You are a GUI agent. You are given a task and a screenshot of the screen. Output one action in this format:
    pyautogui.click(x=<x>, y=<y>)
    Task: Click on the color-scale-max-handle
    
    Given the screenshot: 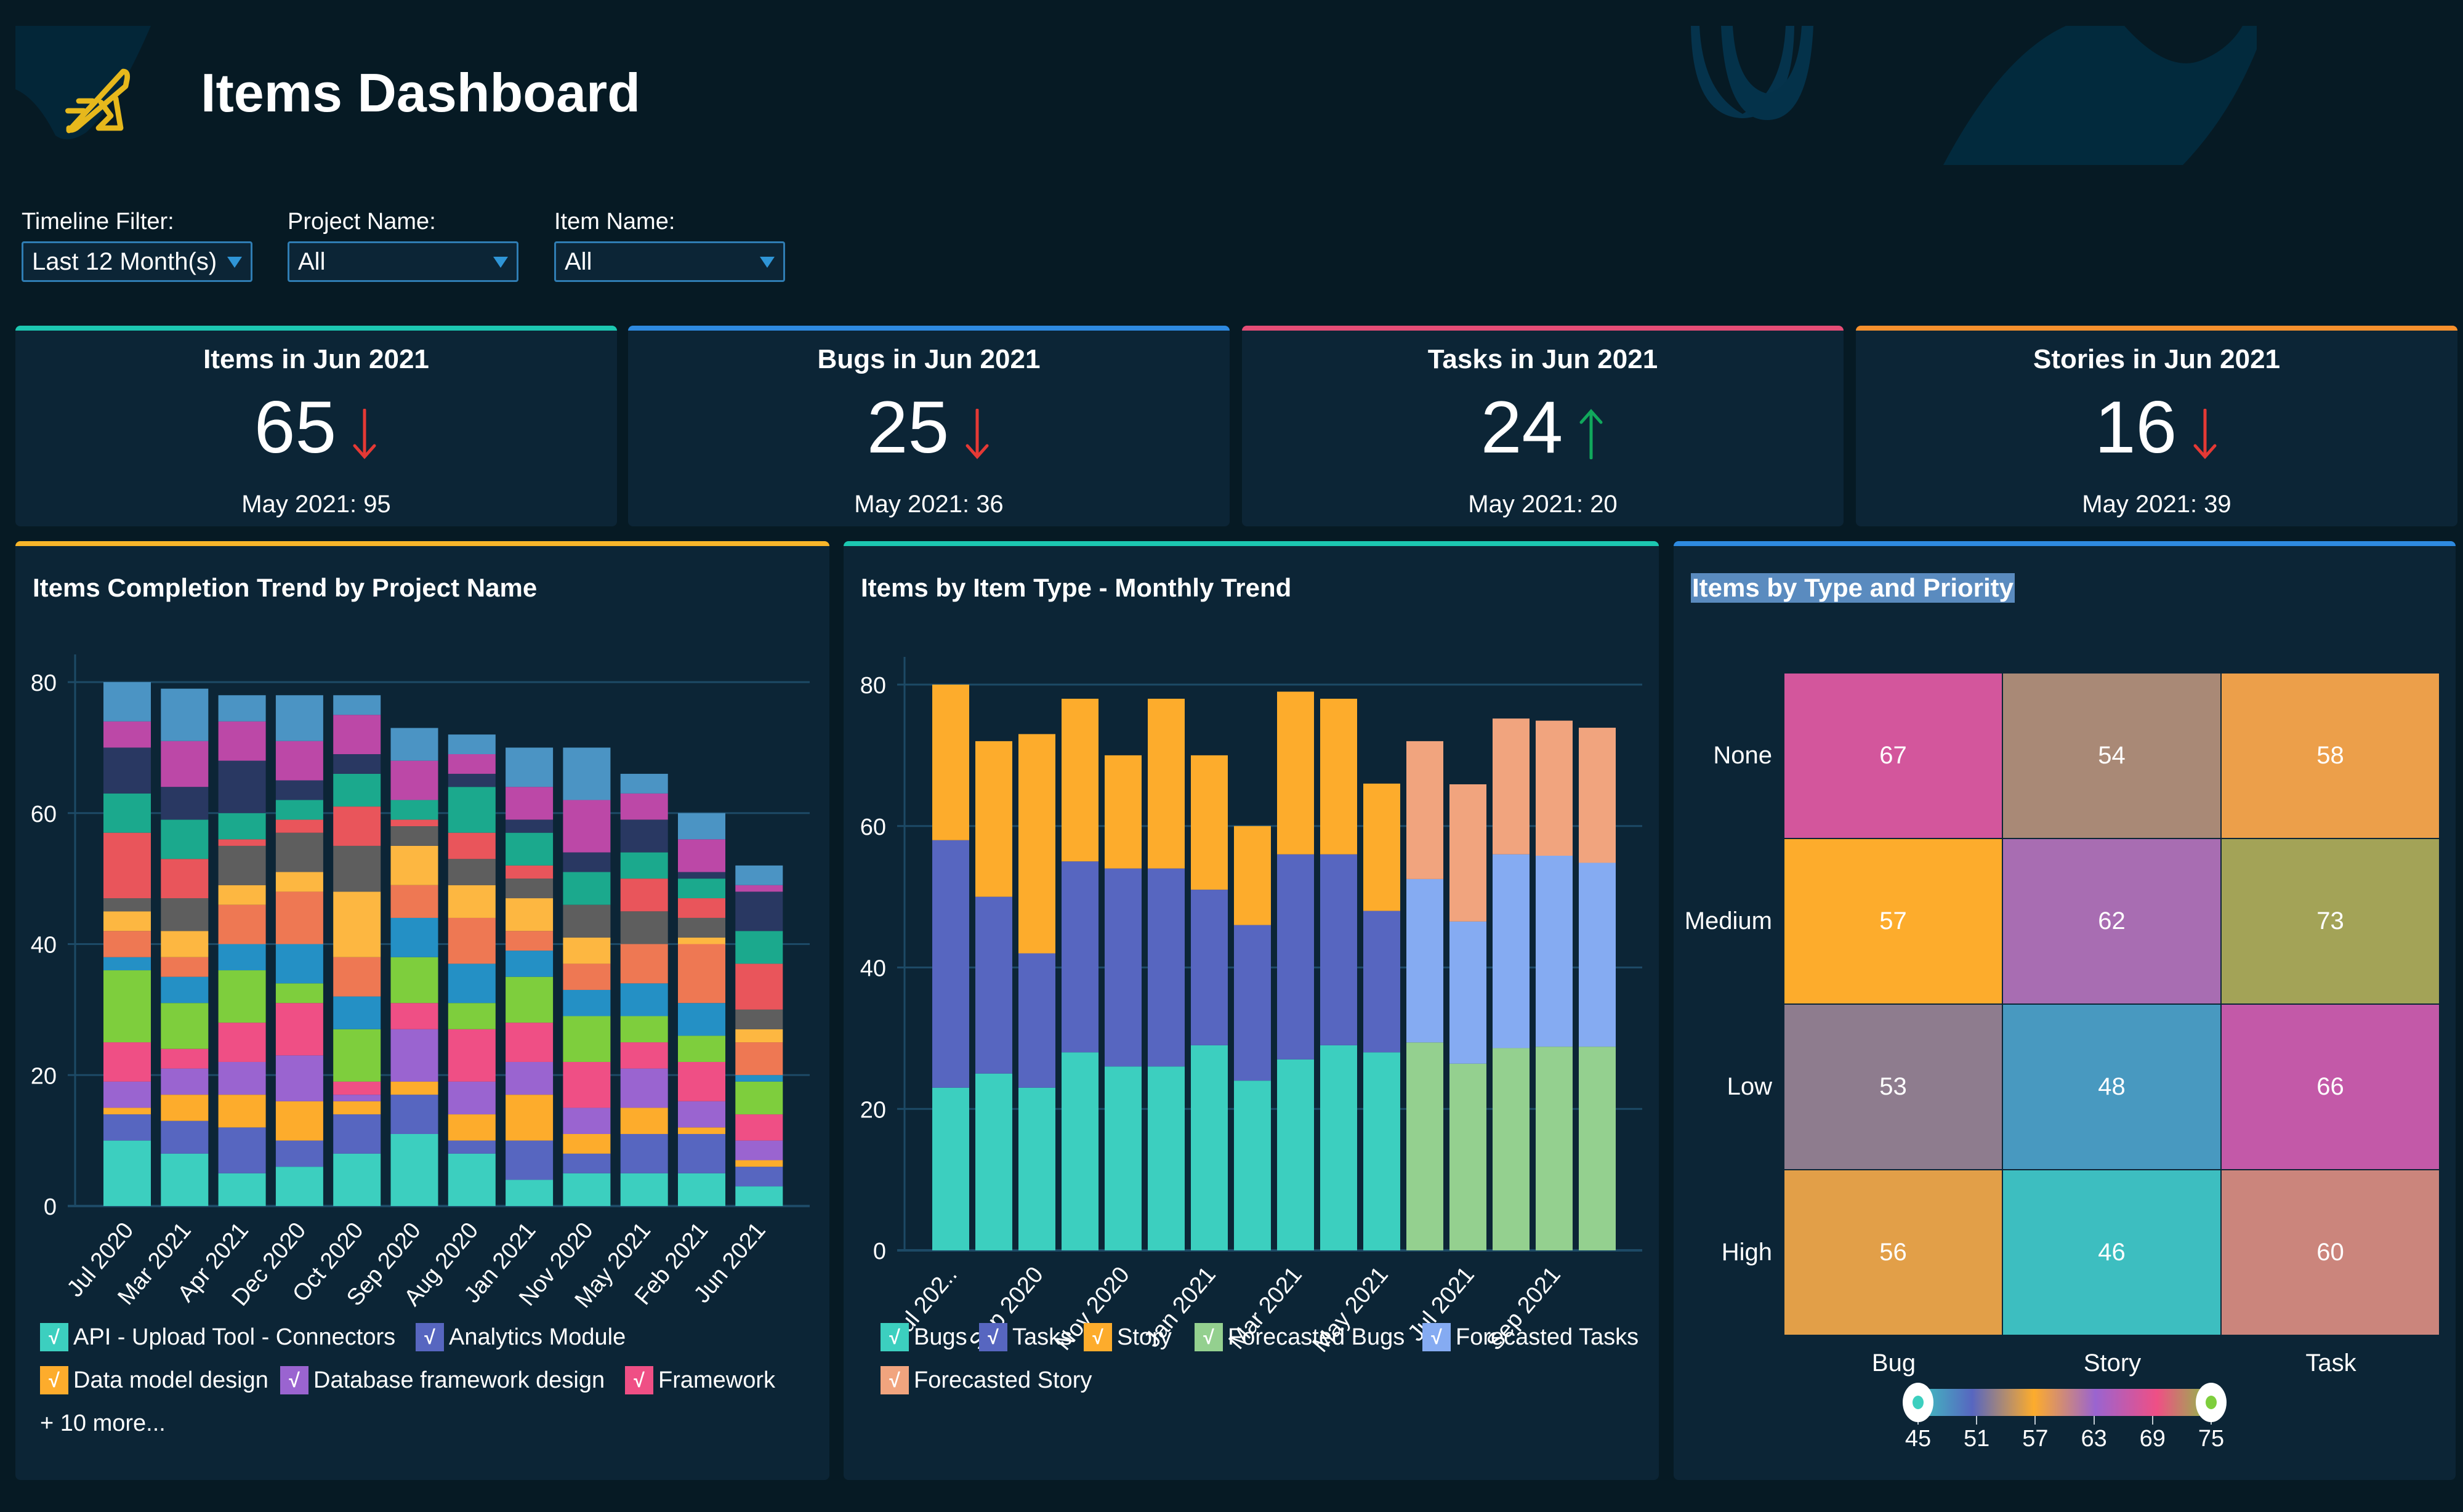 What is the action you would take?
    pyautogui.click(x=2211, y=1403)
    